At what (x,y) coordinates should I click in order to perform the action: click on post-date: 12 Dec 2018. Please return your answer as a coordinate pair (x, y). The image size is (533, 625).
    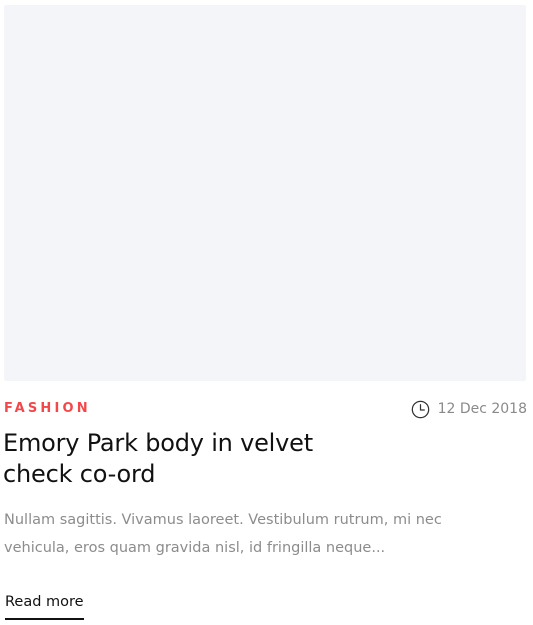
    Looking at the image, I should click on (469, 409).